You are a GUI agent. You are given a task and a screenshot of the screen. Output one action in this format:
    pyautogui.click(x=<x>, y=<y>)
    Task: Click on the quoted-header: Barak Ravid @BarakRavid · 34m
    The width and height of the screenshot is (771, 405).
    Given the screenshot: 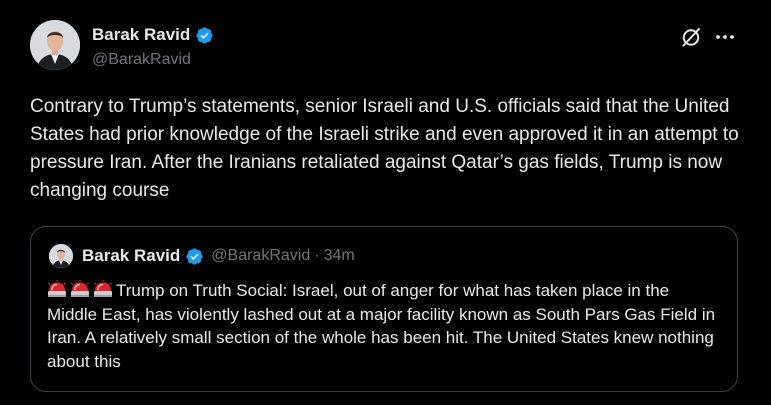 What is the action you would take?
    pyautogui.click(x=218, y=256)
    